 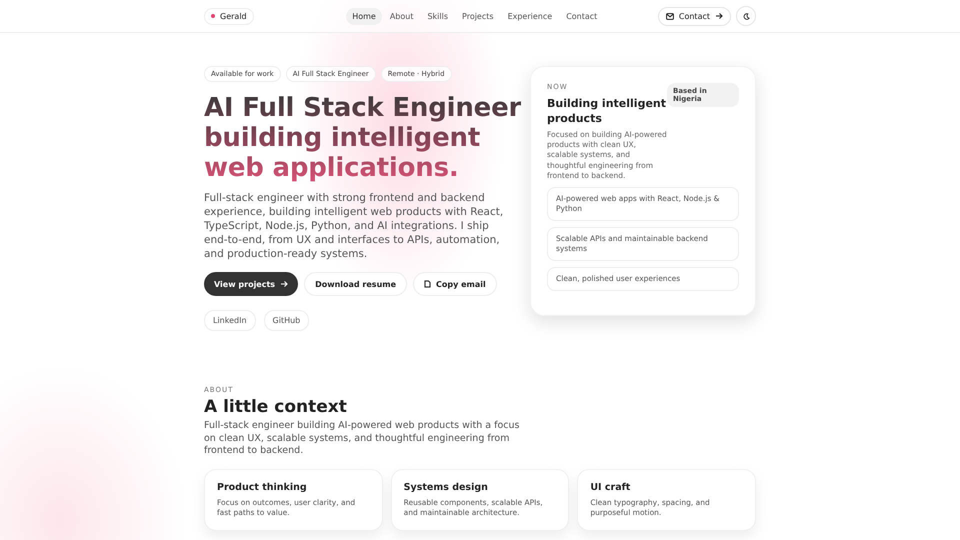 I want to click on nav-link: Experience, so click(x=530, y=16).